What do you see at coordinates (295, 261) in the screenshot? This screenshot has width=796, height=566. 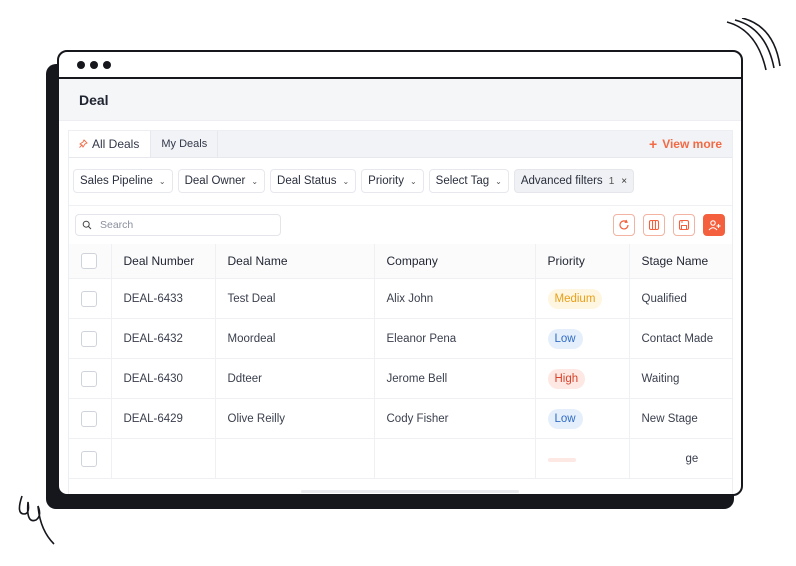 I see `column-header: Deal Name` at bounding box center [295, 261].